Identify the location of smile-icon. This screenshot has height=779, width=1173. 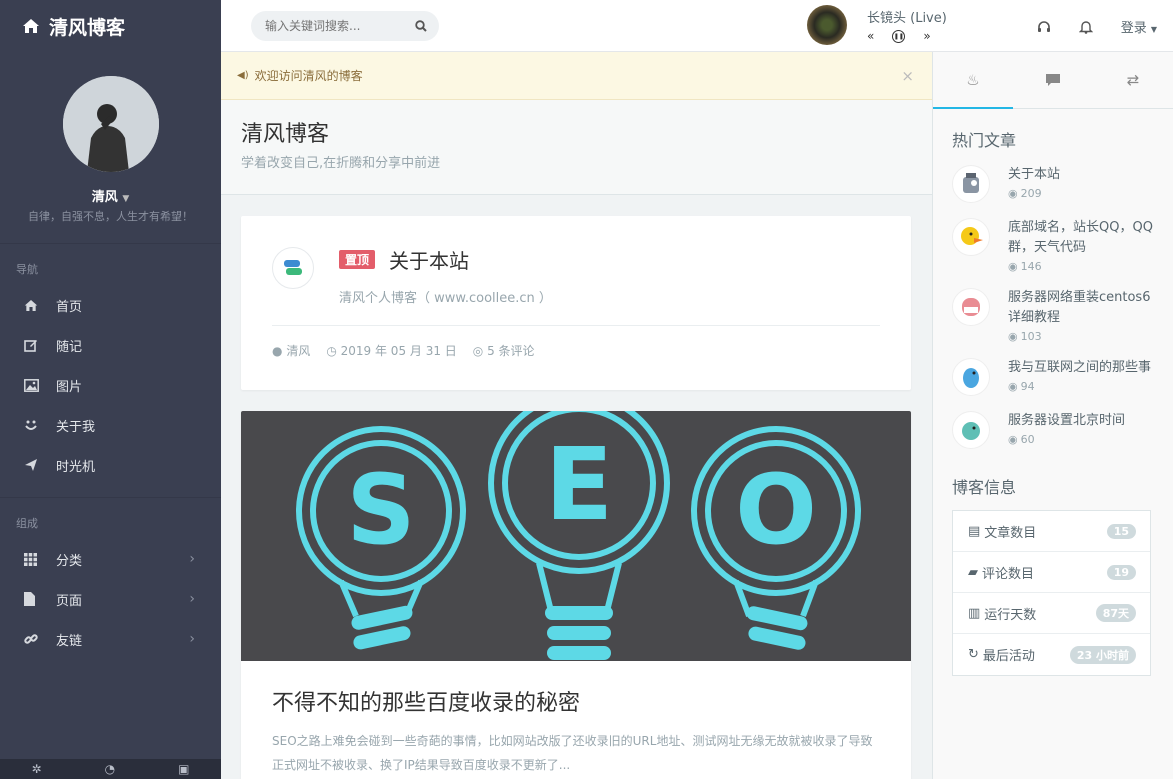
(31, 425).